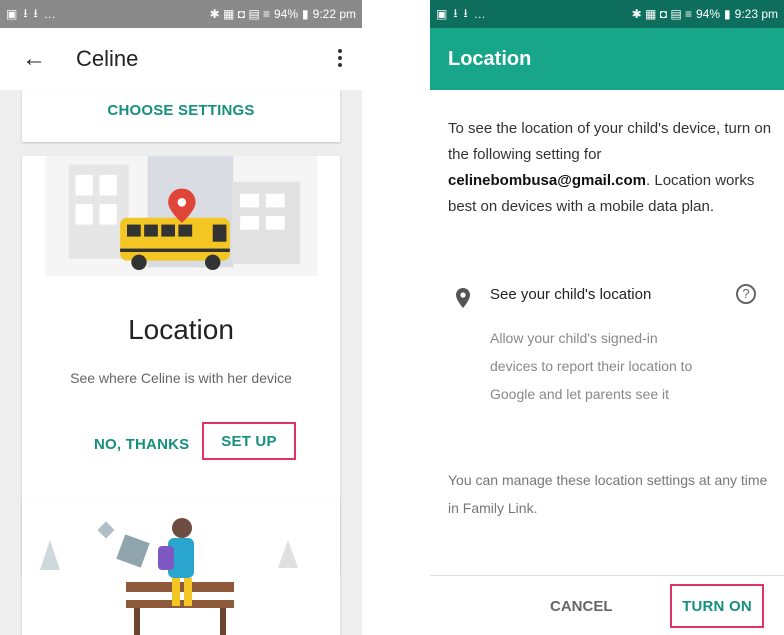 This screenshot has height=635, width=784. Describe the element at coordinates (181, 216) in the screenshot. I see `school-bus-illustration` at that location.